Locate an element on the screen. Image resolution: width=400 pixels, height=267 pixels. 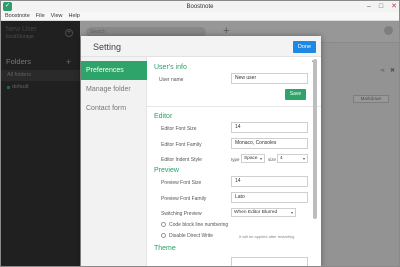
scrollbar is located at coordinates (315, 139).